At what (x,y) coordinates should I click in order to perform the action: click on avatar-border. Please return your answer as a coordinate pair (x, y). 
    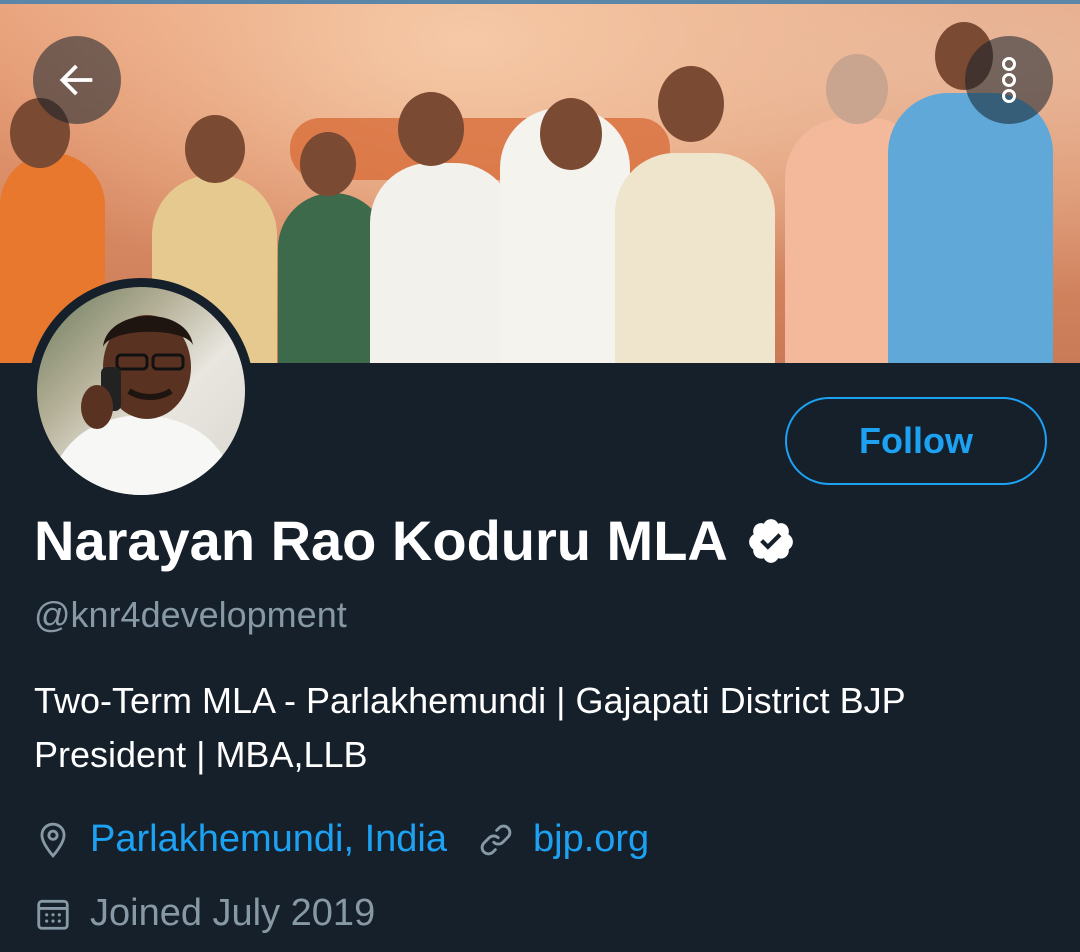
    Looking at the image, I should click on (141, 391).